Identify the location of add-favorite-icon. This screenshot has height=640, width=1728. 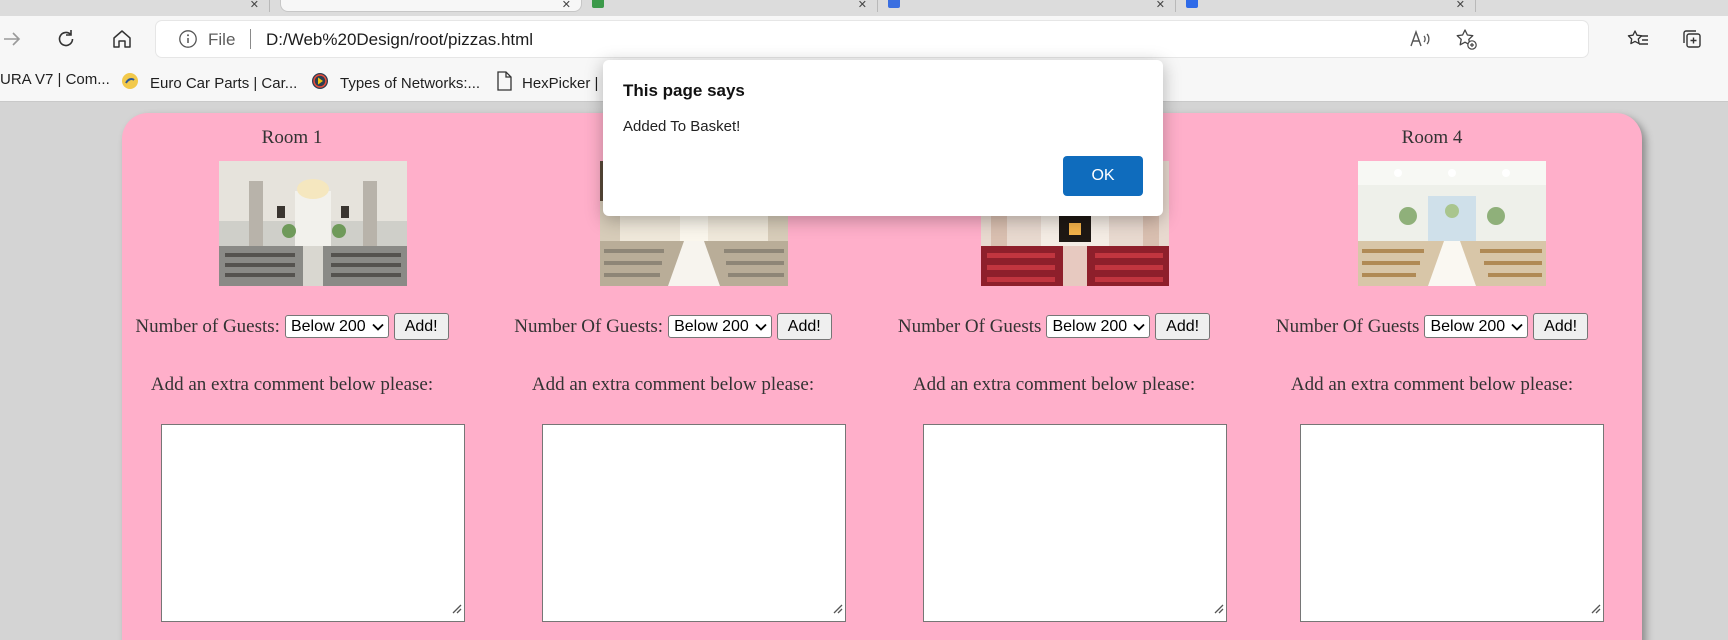
(1466, 41).